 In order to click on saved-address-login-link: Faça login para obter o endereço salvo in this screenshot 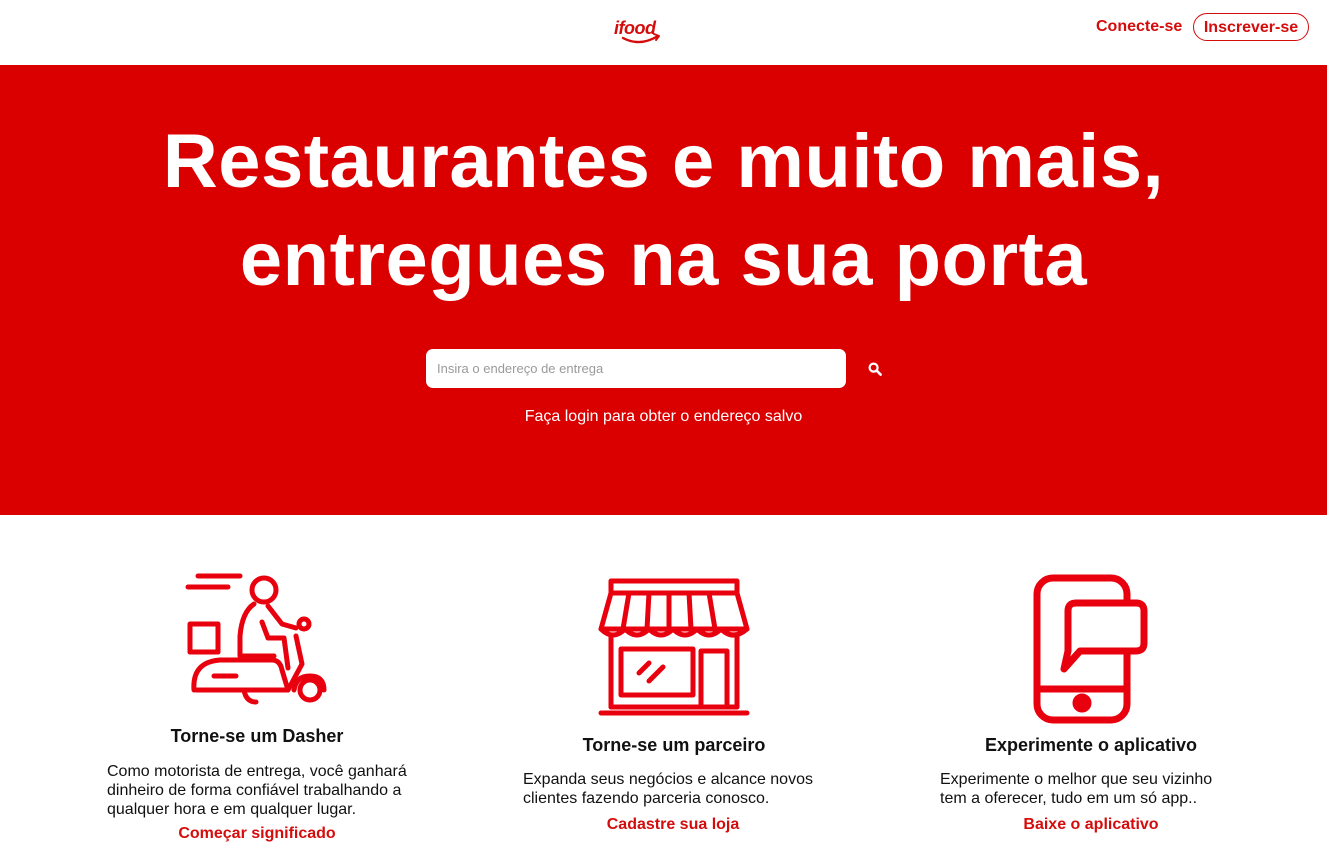, I will do `click(663, 417)`.